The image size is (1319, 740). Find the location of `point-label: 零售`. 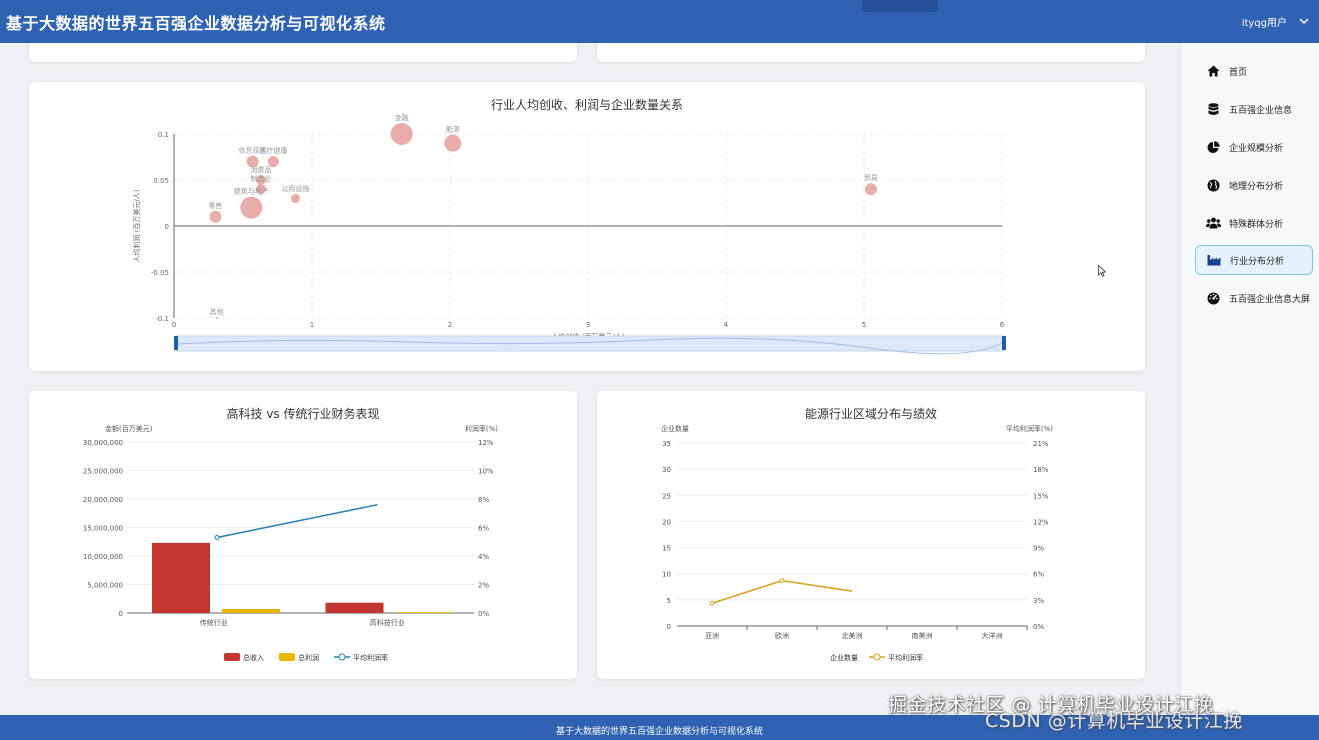

point-label: 零售 is located at coordinates (215, 205).